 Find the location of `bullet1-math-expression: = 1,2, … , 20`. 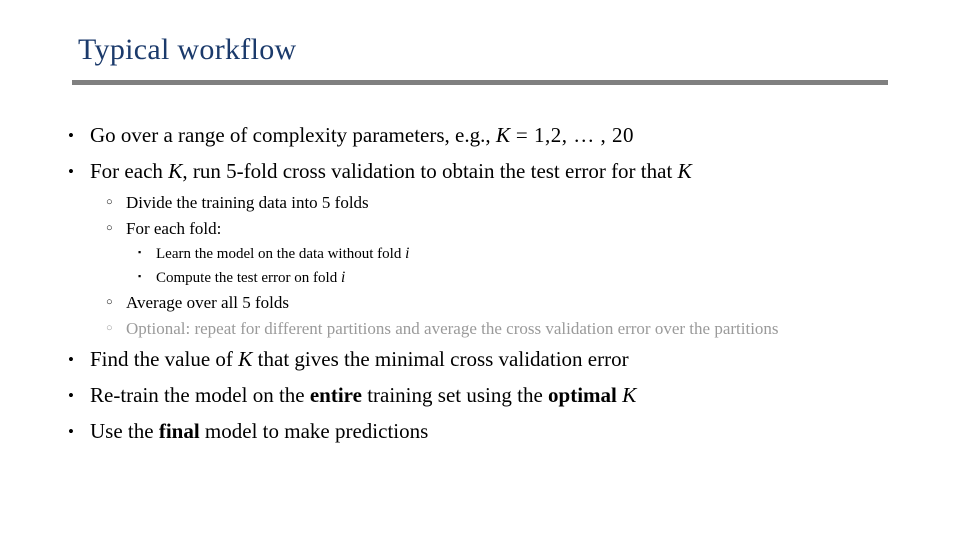

bullet1-math-expression: = 1,2, … , 20 is located at coordinates (572, 135).